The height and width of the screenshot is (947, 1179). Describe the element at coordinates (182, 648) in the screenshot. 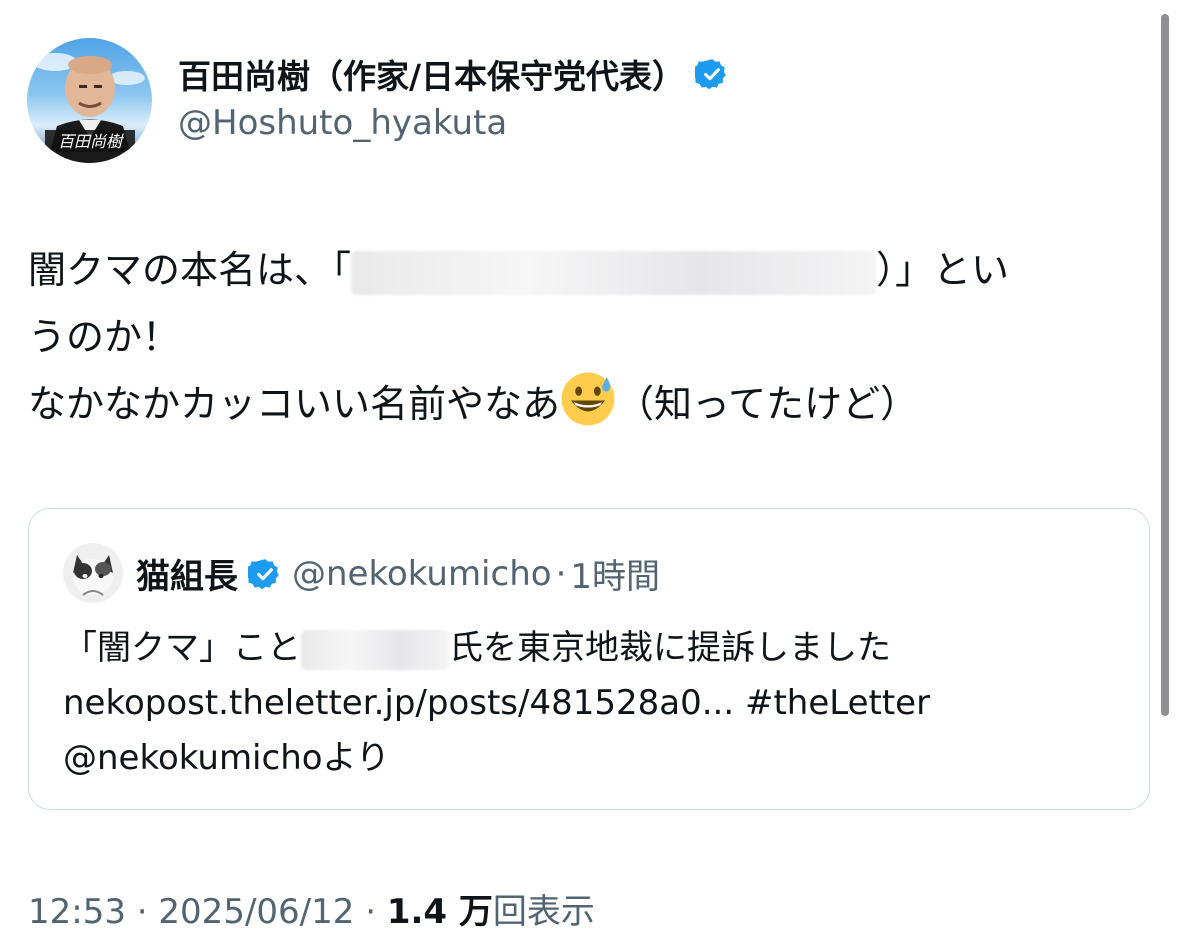

I see `quoted-line1-prefix: 「闇クマ」こと` at that location.